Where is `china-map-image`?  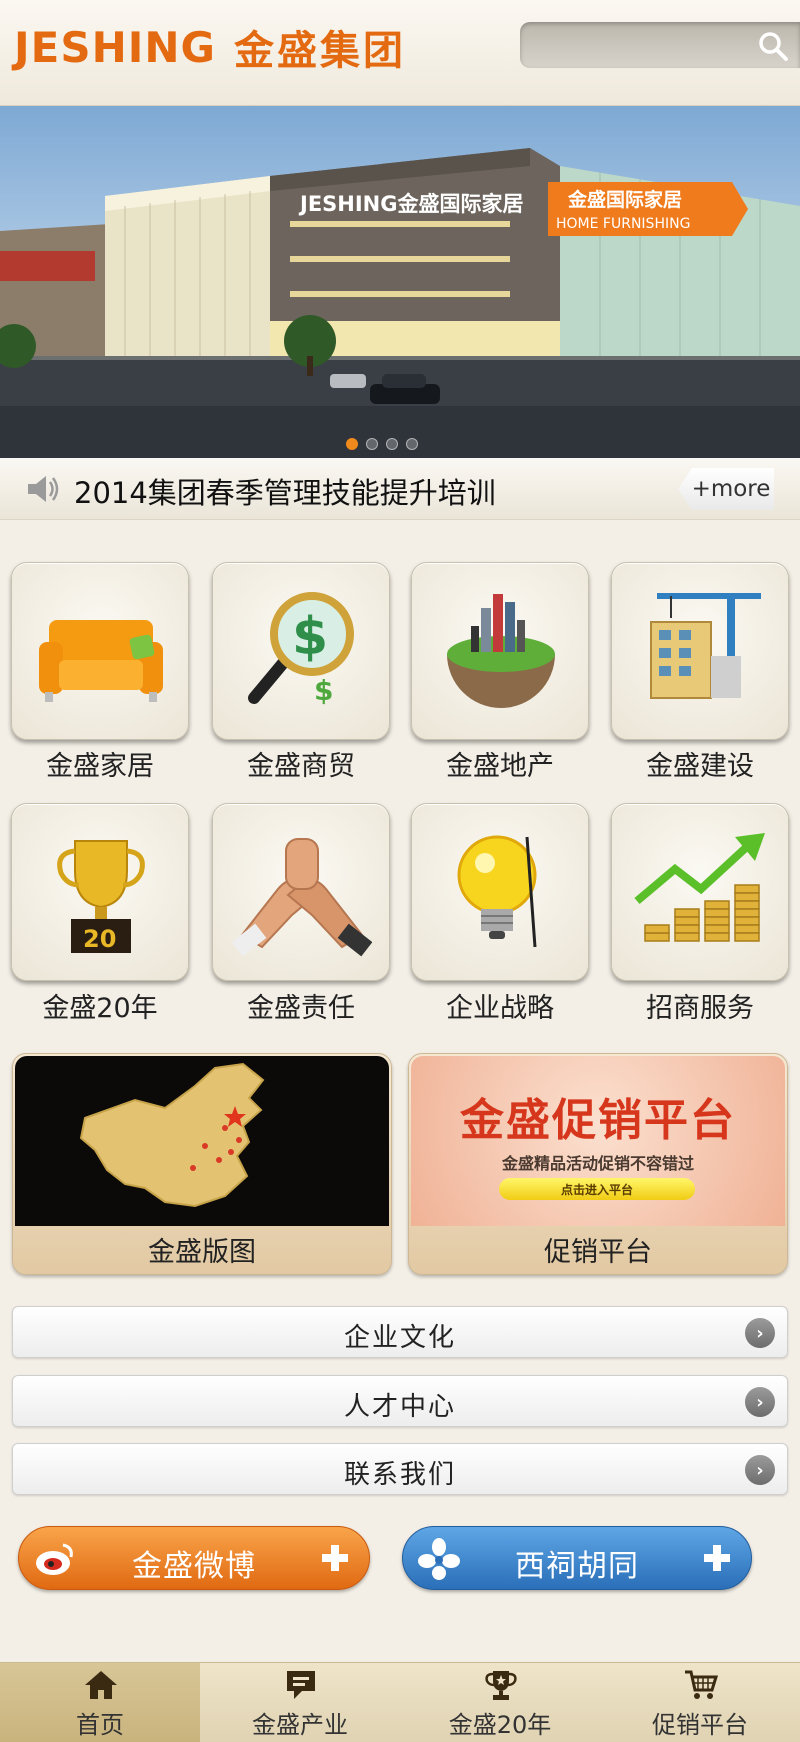
china-map-image is located at coordinates (202, 1141).